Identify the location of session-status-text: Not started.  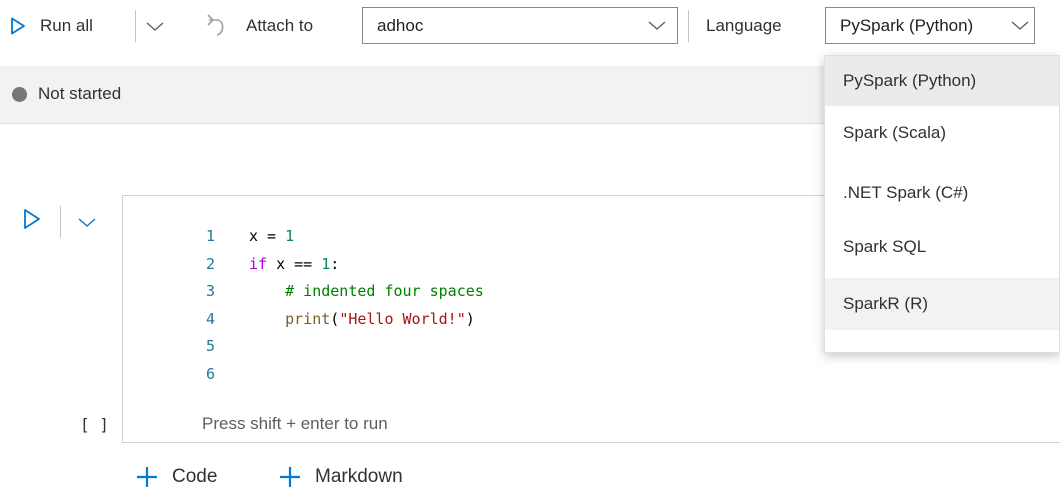
(80, 93).